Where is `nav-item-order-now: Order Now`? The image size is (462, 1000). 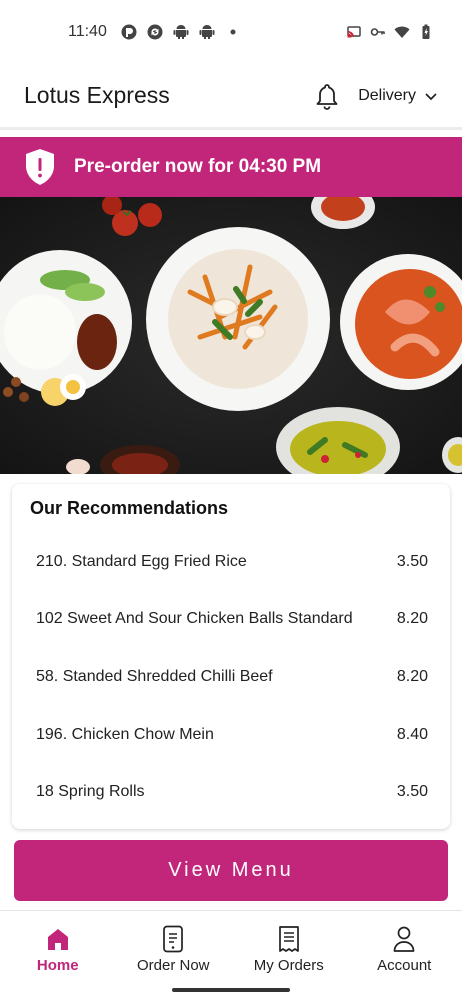
nav-item-order-now: Order Now is located at coordinates (174, 955).